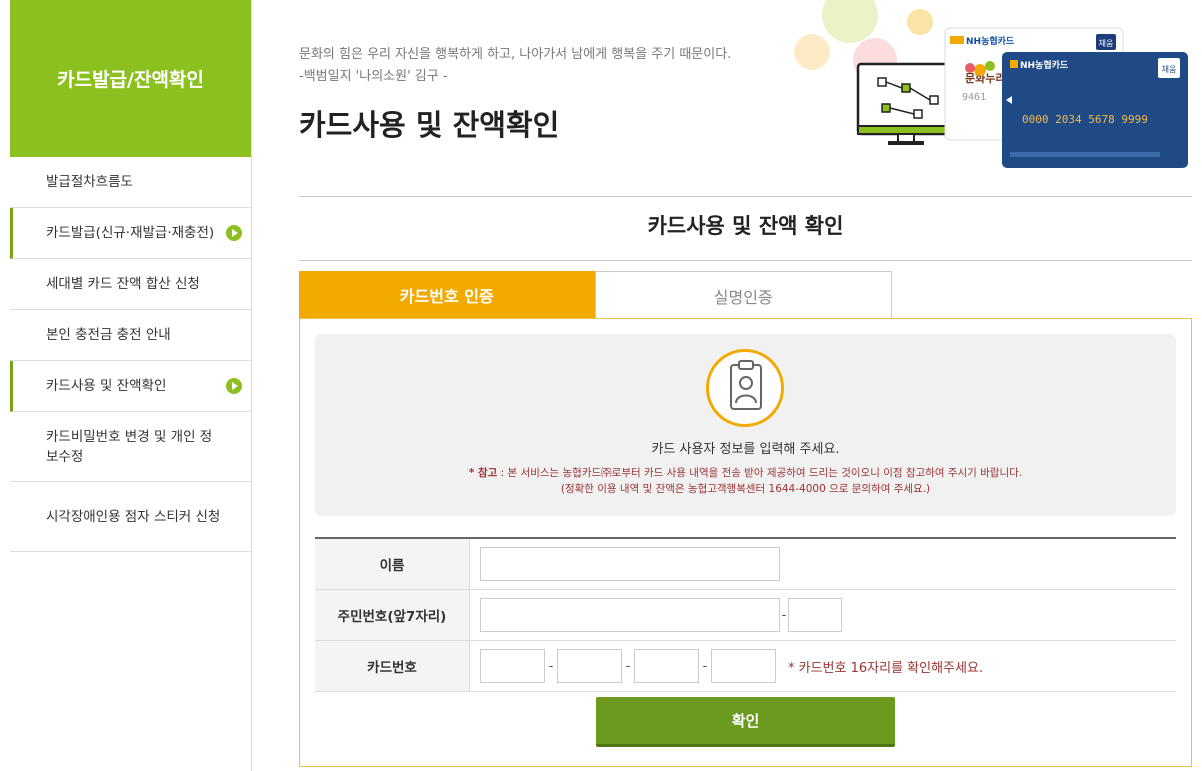  I want to click on card-back-title: 문화누리, so click(985, 78).